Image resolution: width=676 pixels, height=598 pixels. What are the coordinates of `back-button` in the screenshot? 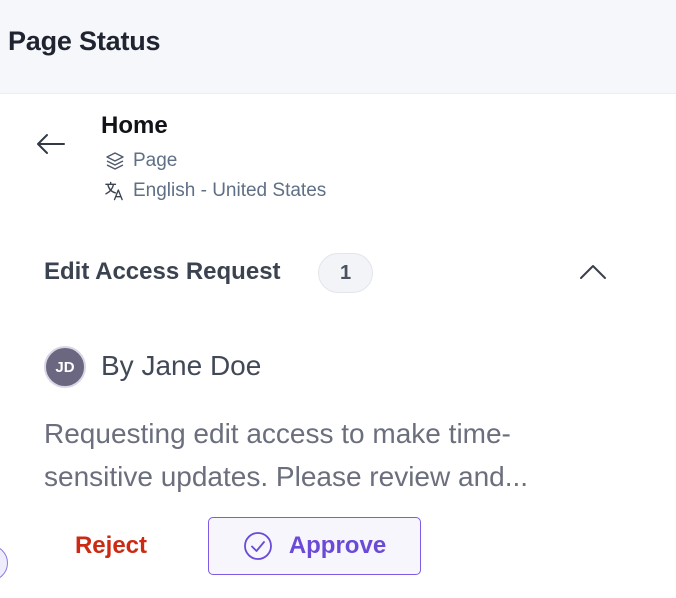 It's located at (50, 144).